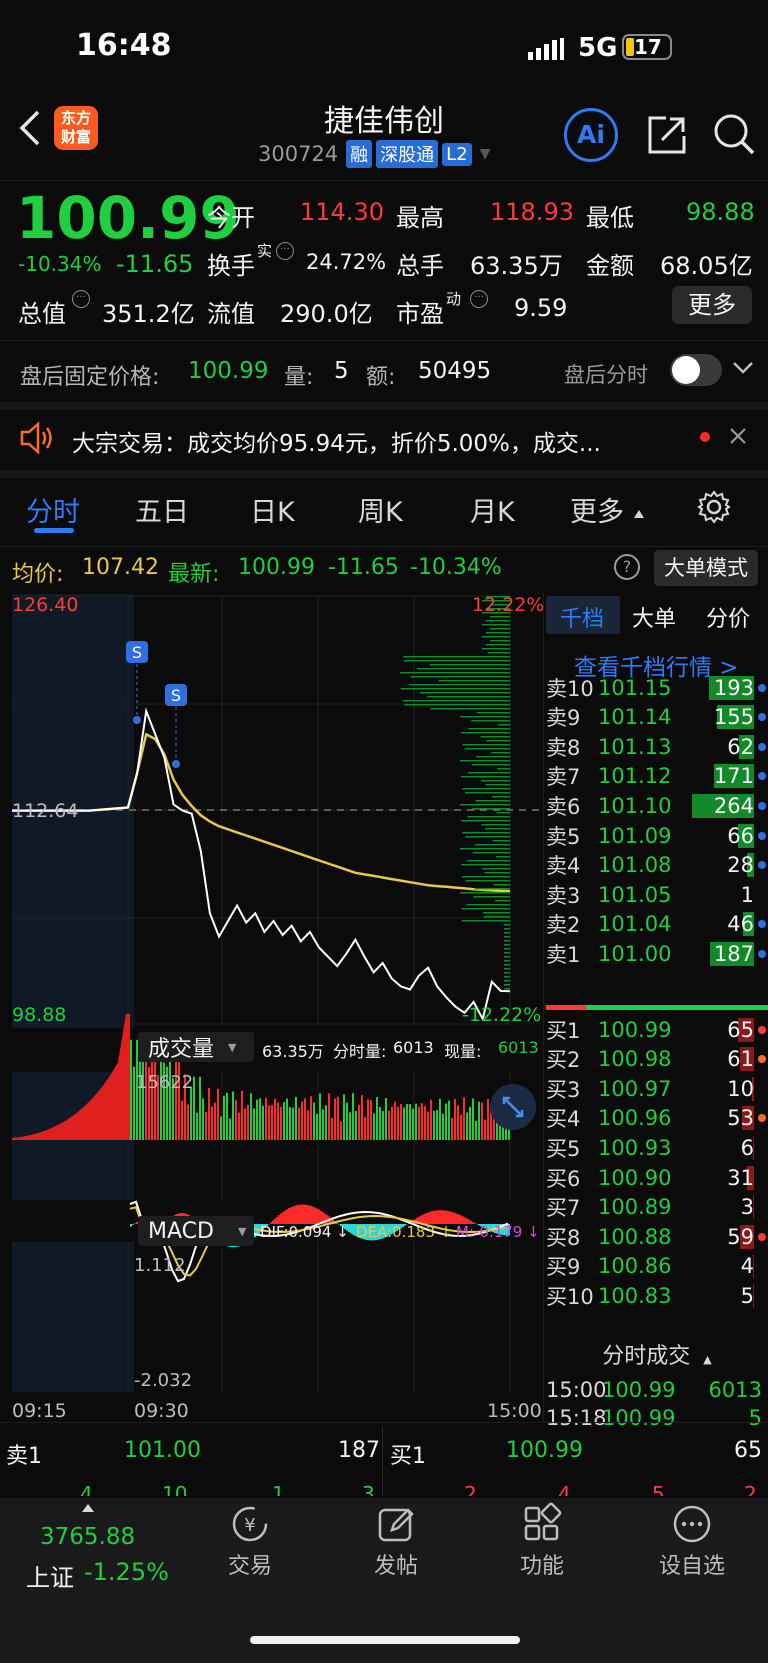  I want to click on ask-row: 卖10 101.15 193, so click(657, 687).